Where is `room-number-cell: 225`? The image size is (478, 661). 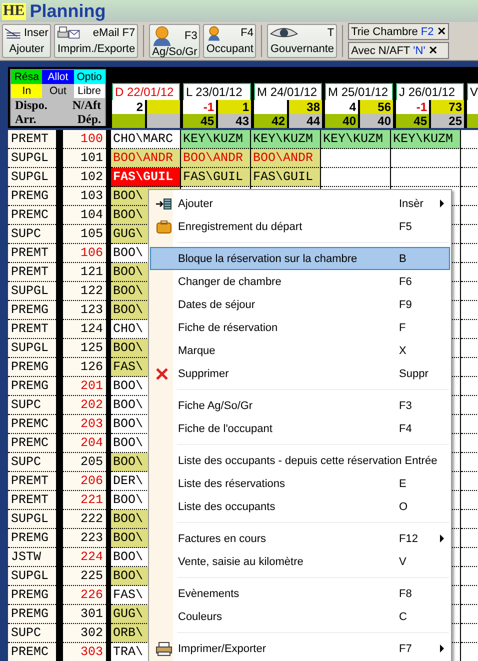 room-number-cell: 225 is located at coordinates (84, 576).